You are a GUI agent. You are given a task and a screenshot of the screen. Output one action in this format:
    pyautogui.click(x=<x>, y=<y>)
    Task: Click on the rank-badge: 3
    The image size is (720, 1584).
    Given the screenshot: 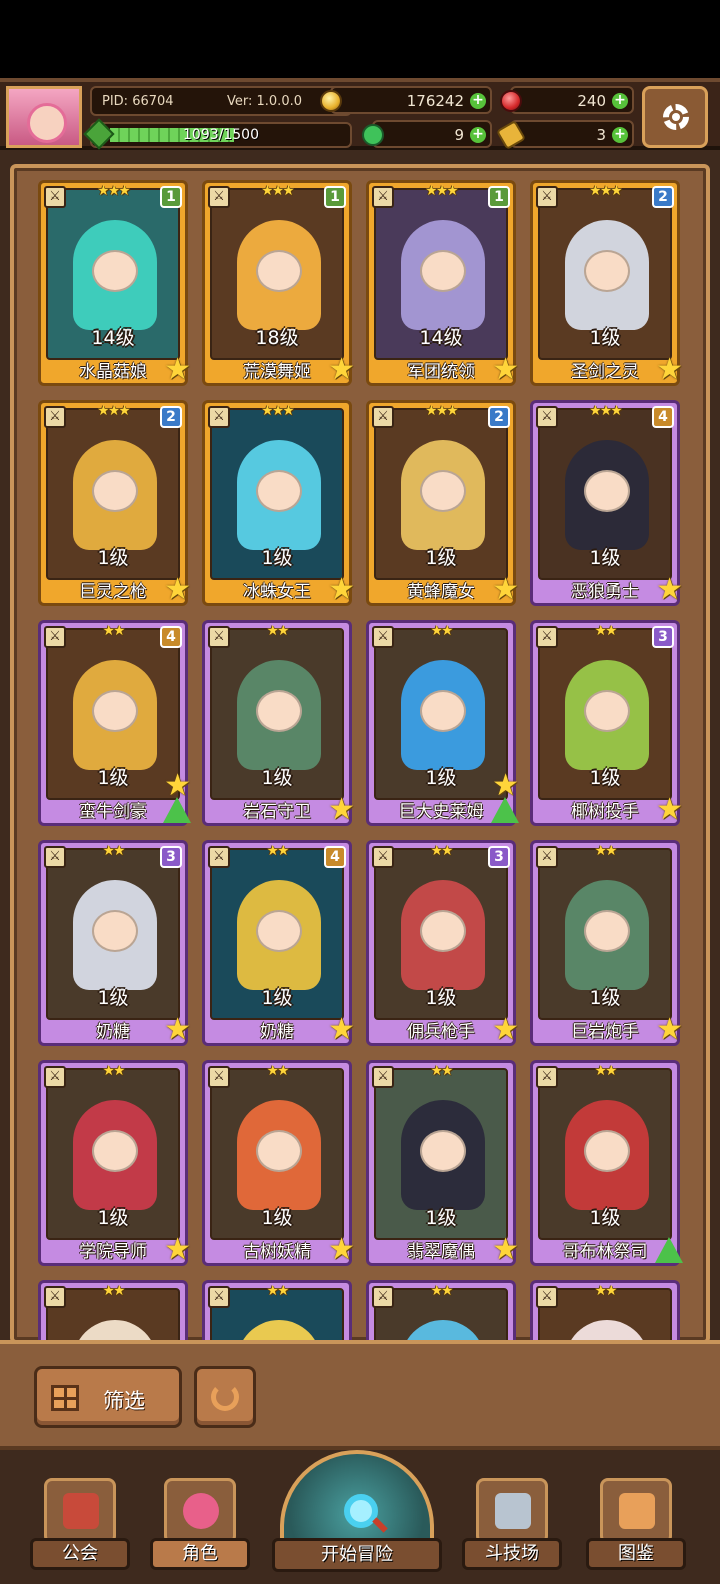 What is the action you would take?
    pyautogui.click(x=499, y=857)
    